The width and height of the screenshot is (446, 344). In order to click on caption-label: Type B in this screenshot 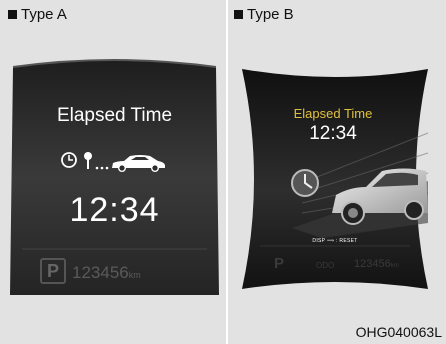, I will do `click(270, 14)`.